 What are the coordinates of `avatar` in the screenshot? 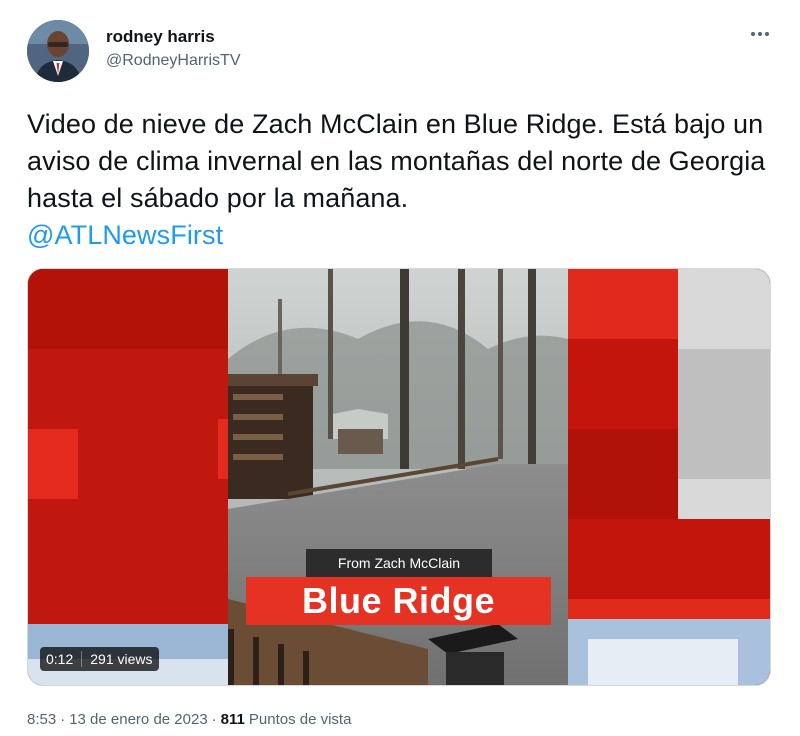 It's located at (58, 51).